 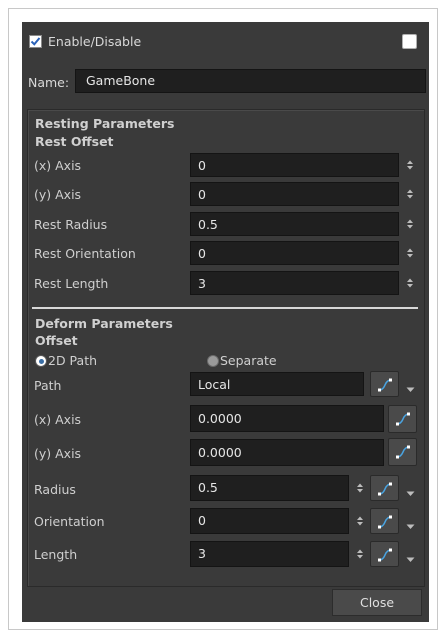 I want to click on name-input: GameBone, so click(x=250, y=81).